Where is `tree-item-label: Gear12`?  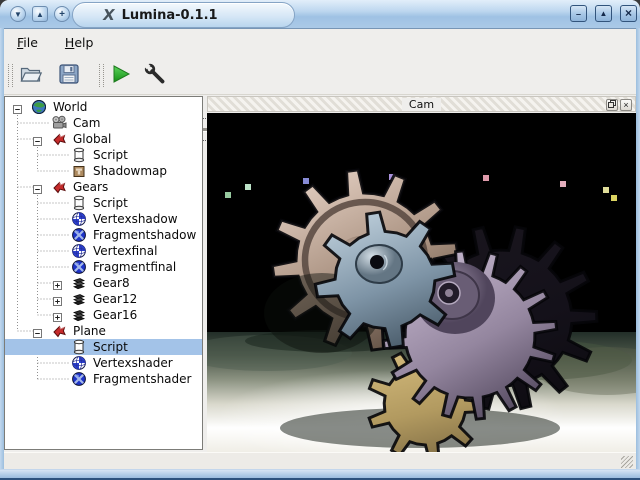 tree-item-label: Gear12 is located at coordinates (115, 299).